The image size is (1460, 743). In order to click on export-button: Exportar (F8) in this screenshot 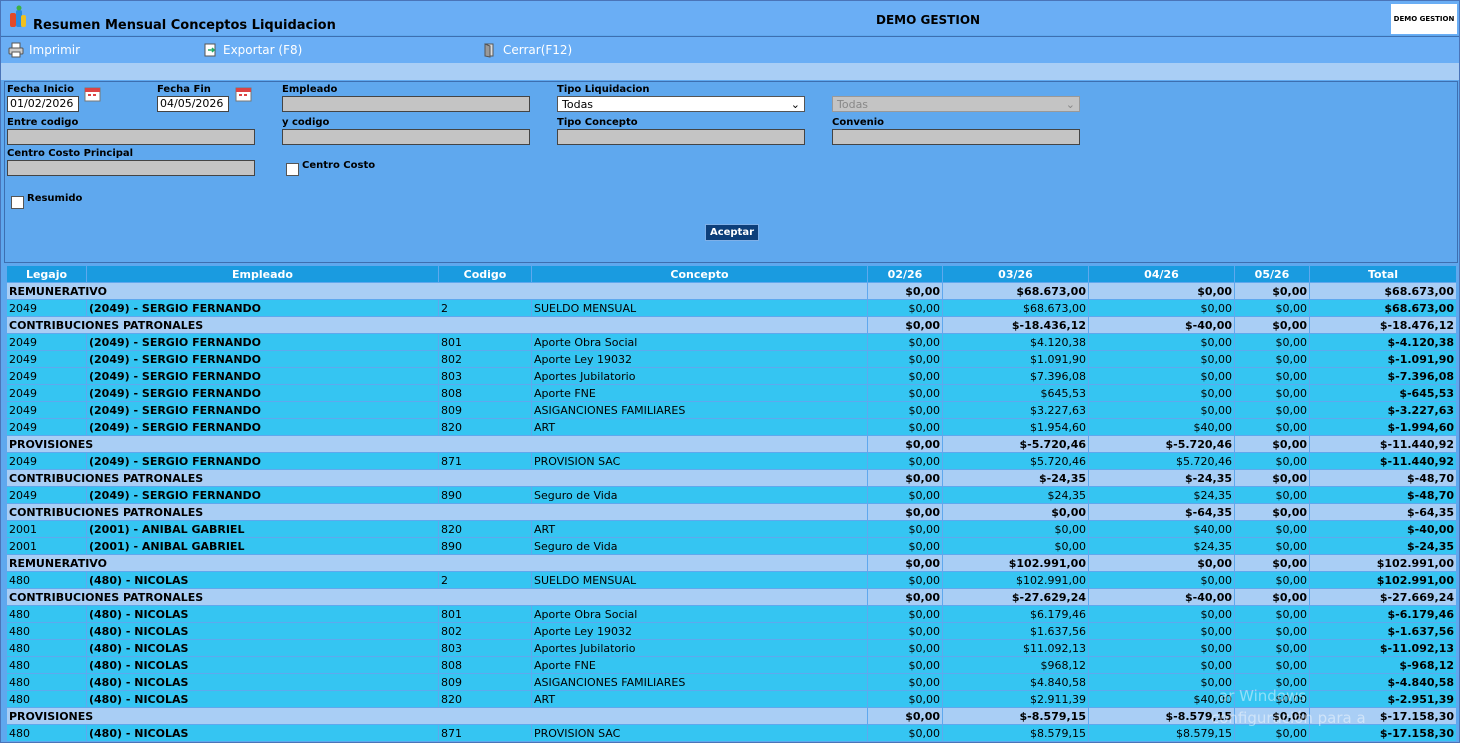, I will do `click(252, 50)`.